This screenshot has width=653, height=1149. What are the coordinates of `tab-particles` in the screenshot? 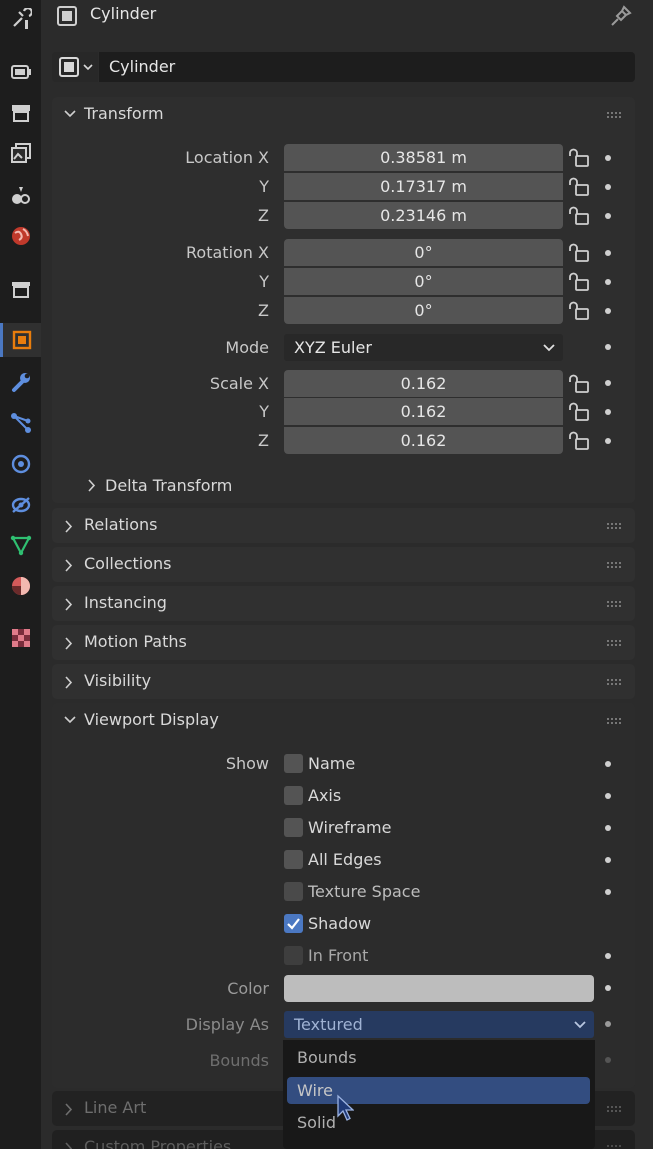 It's located at (20, 423).